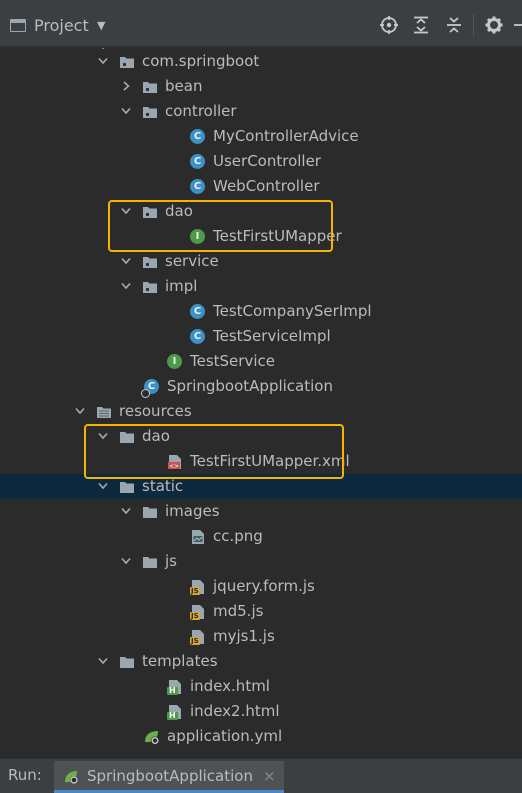 The height and width of the screenshot is (793, 522). I want to click on spring-config-file-icon, so click(152, 737).